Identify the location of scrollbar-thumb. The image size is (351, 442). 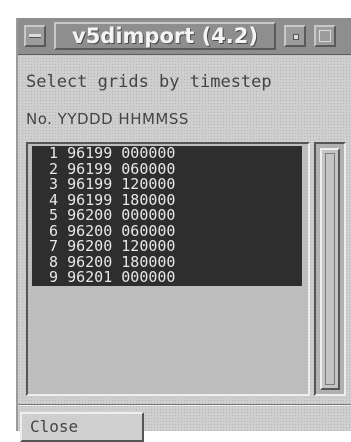
(330, 269).